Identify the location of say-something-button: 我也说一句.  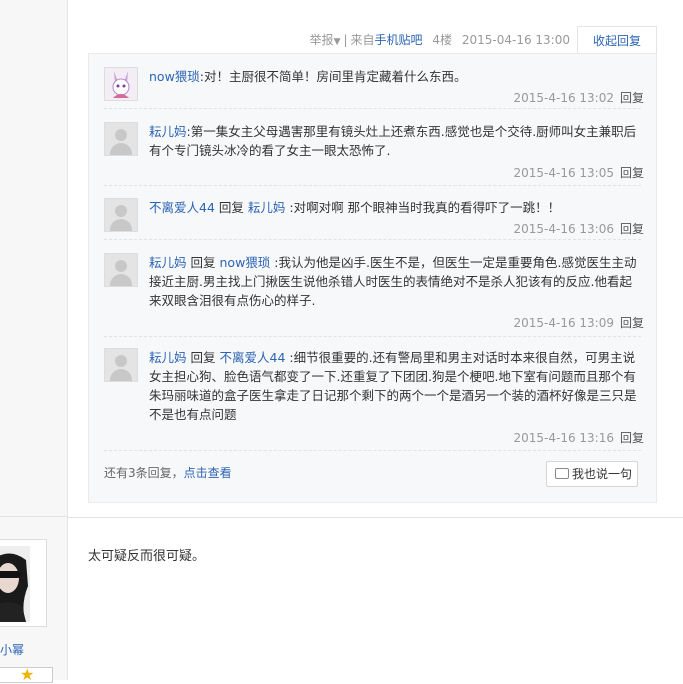
(592, 474).